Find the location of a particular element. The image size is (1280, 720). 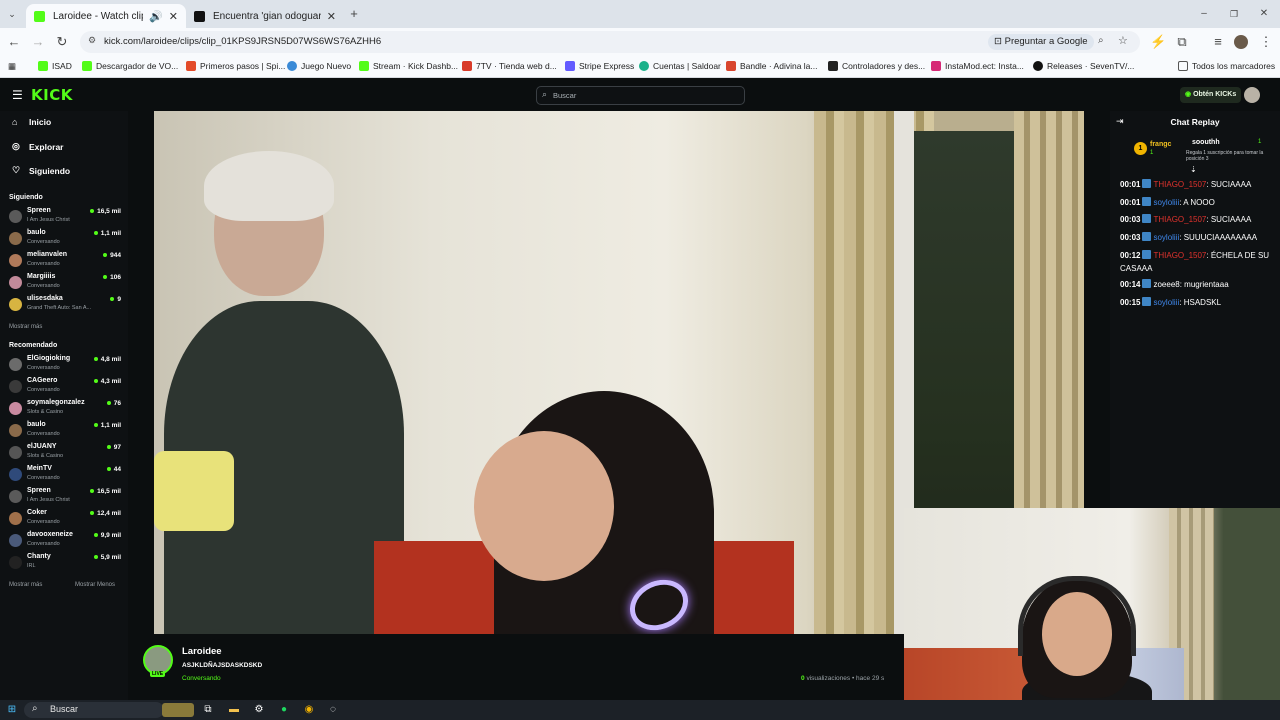

forward-icon: → is located at coordinates (38, 42).